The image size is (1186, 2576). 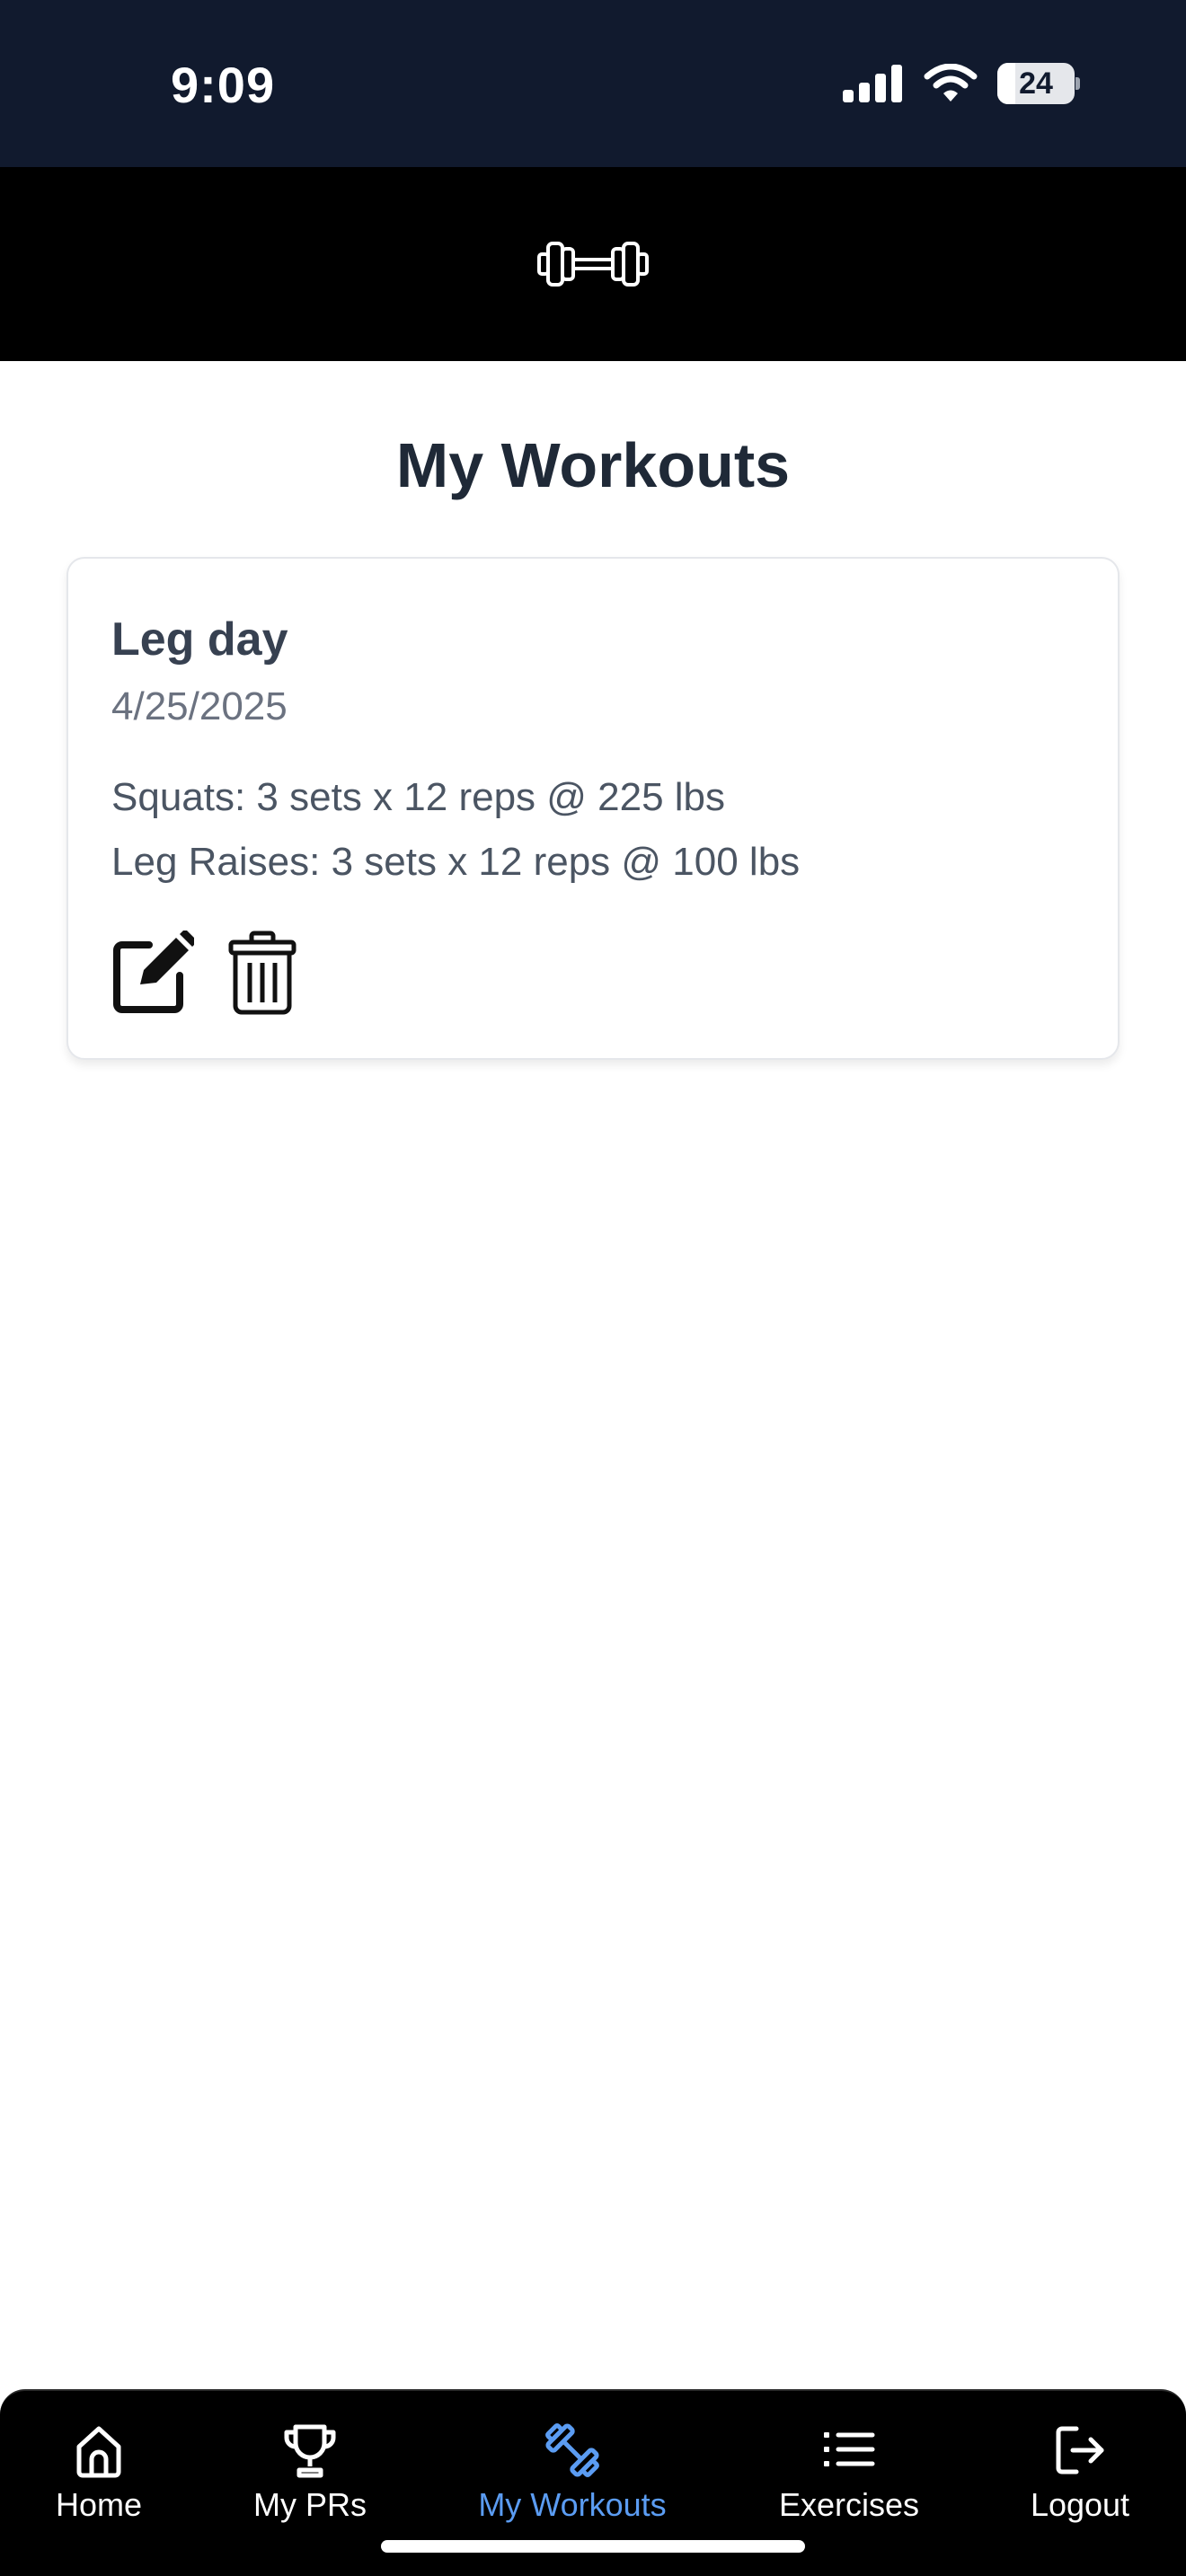 What do you see at coordinates (1080, 2450) in the screenshot?
I see `logout-icon` at bounding box center [1080, 2450].